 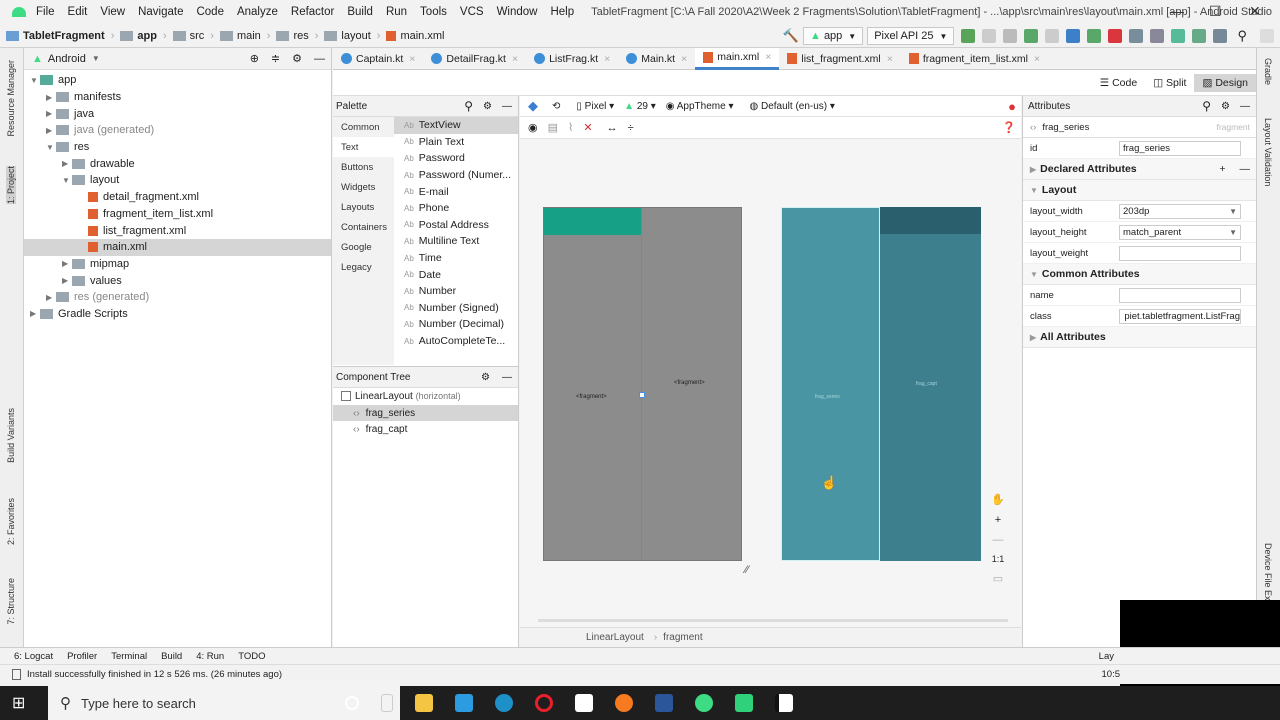 I want to click on palette-item: Ab Date, so click(x=456, y=274).